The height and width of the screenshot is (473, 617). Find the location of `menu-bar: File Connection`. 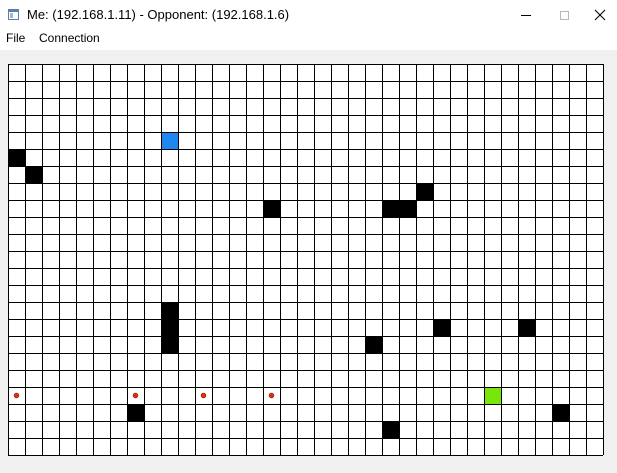

menu-bar: File Connection is located at coordinates (308, 40).